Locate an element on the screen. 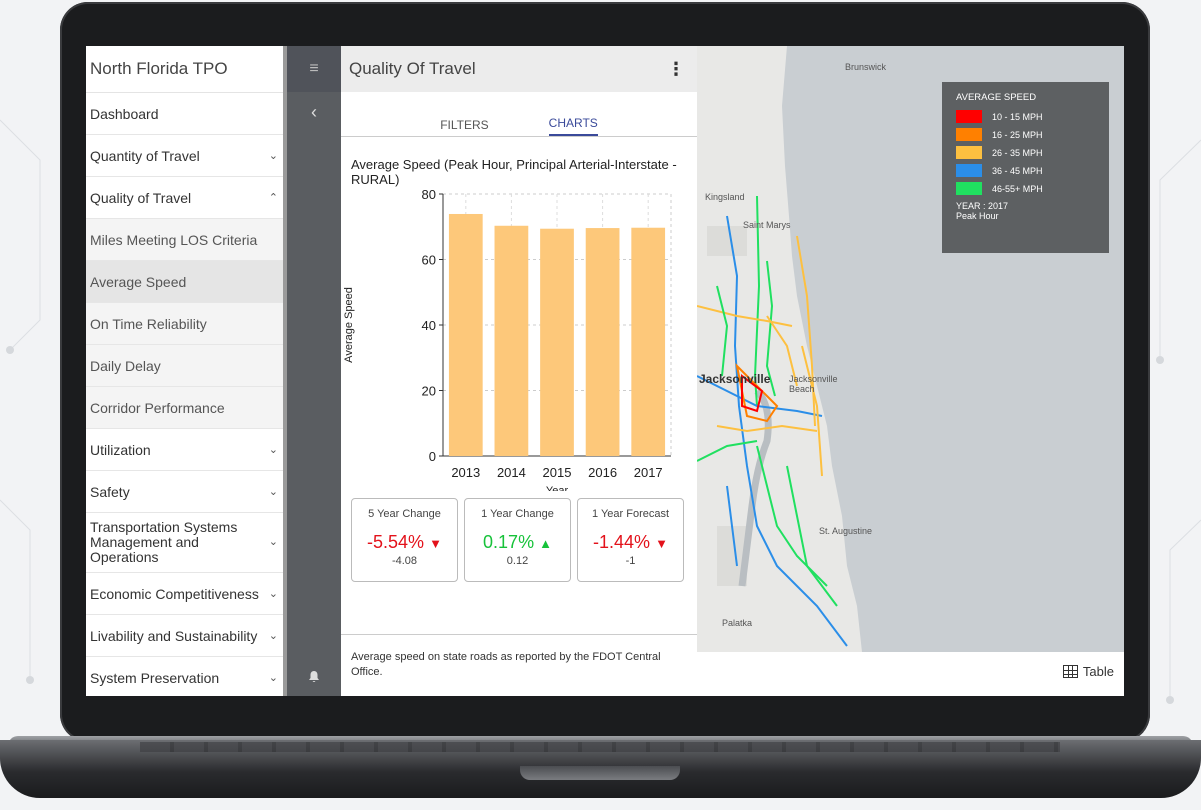 The image size is (1201, 810). sidebar-item: System Preservation ⌄ is located at coordinates (186, 676).